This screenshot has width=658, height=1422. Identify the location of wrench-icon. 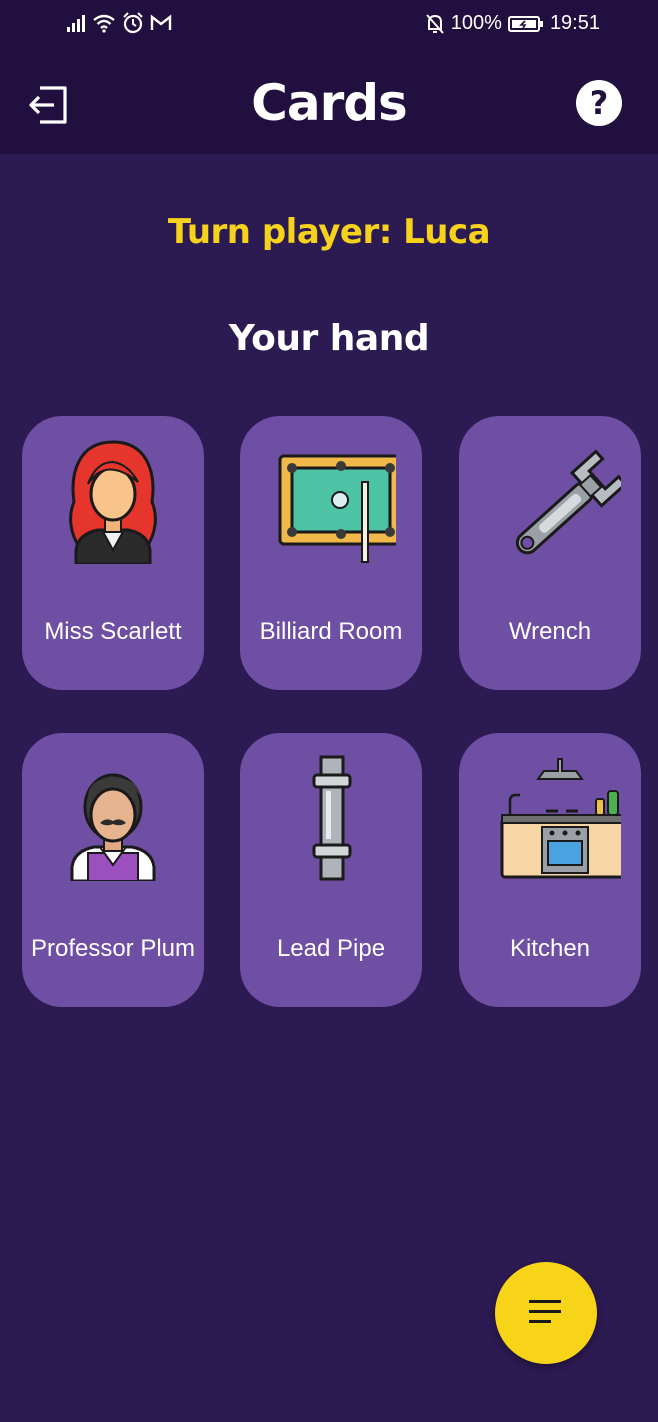
(568, 502).